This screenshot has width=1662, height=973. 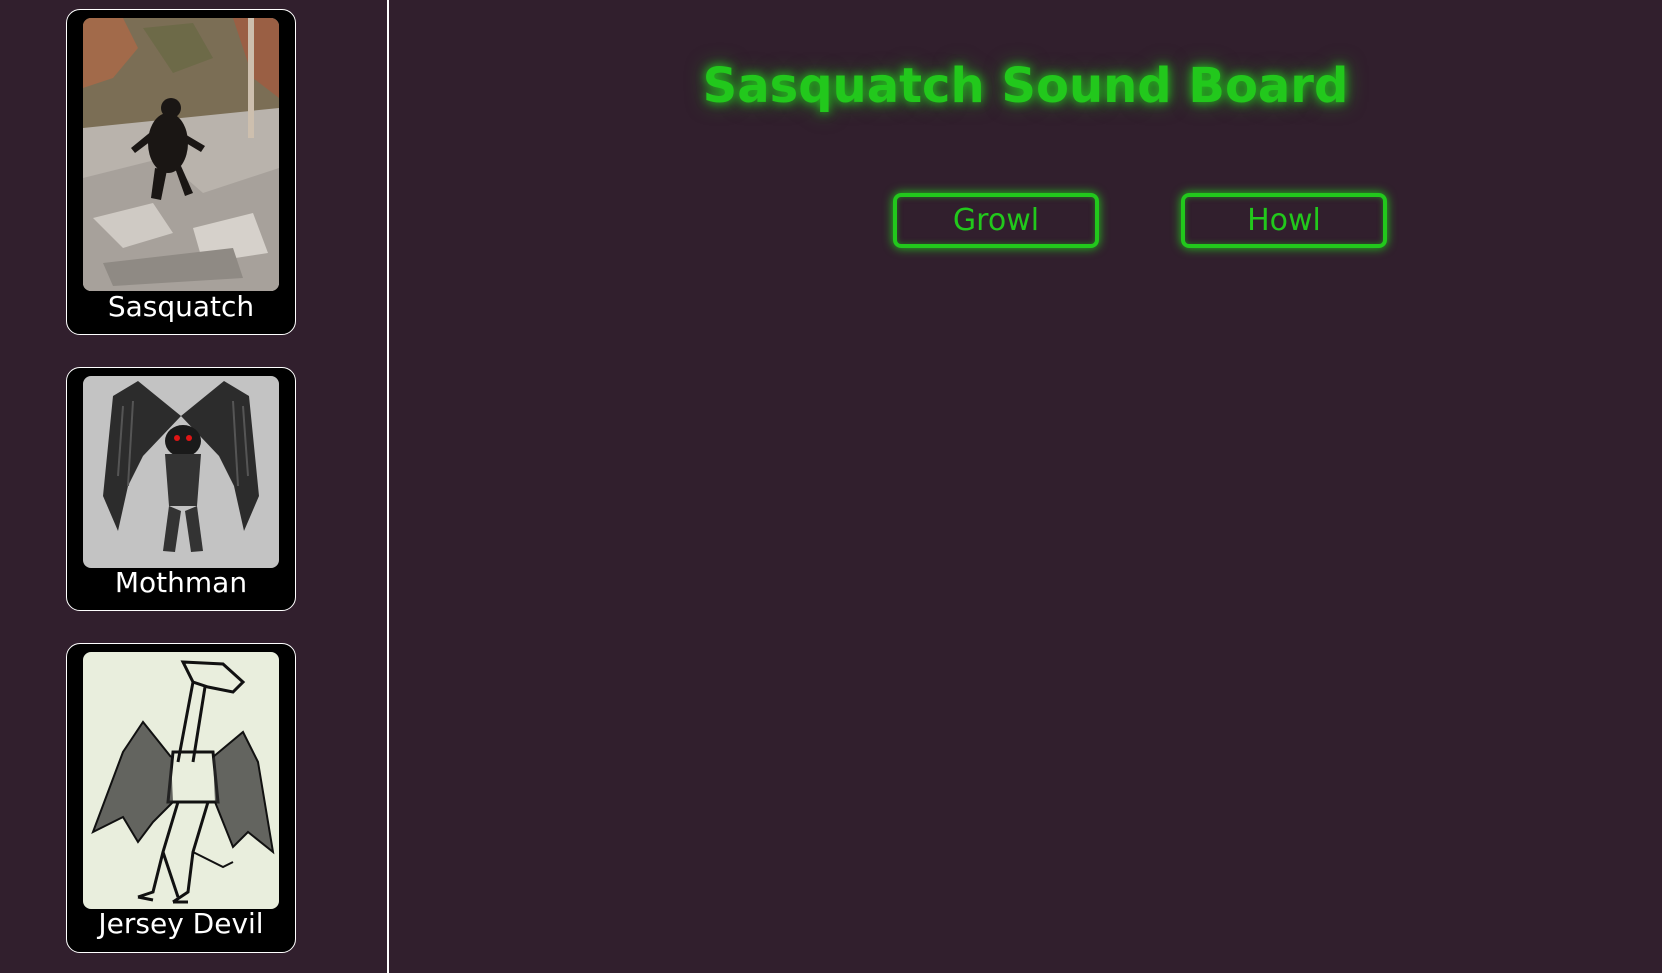 I want to click on mothman-image, so click(x=181, y=472).